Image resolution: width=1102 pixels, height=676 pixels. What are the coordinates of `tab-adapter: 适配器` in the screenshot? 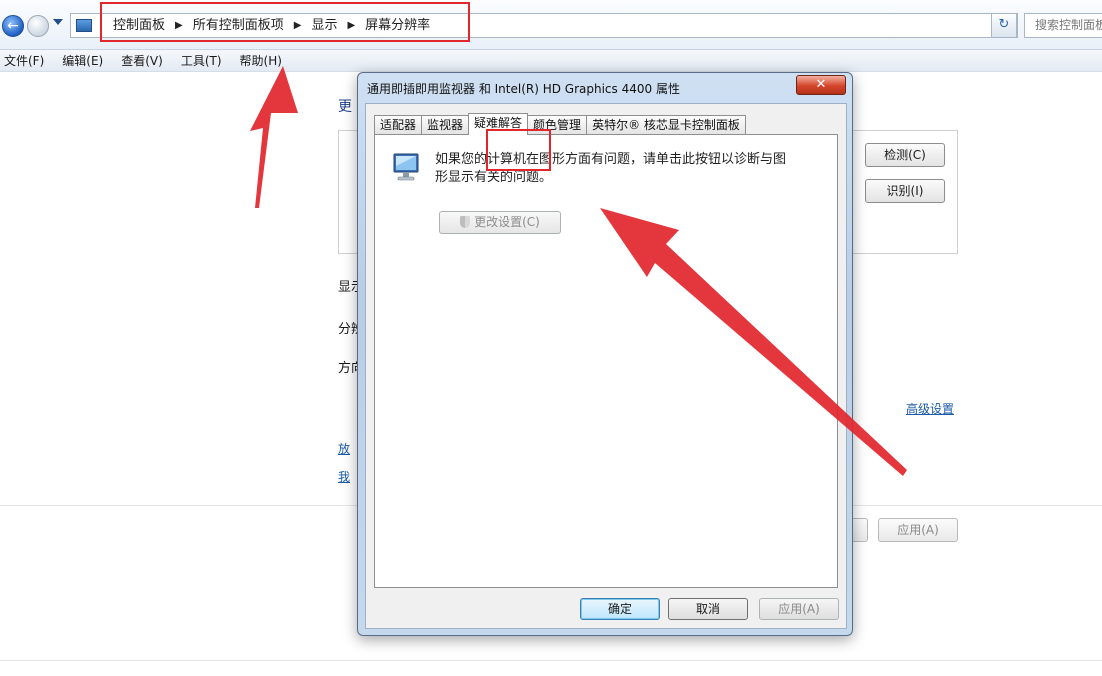 It's located at (398, 125).